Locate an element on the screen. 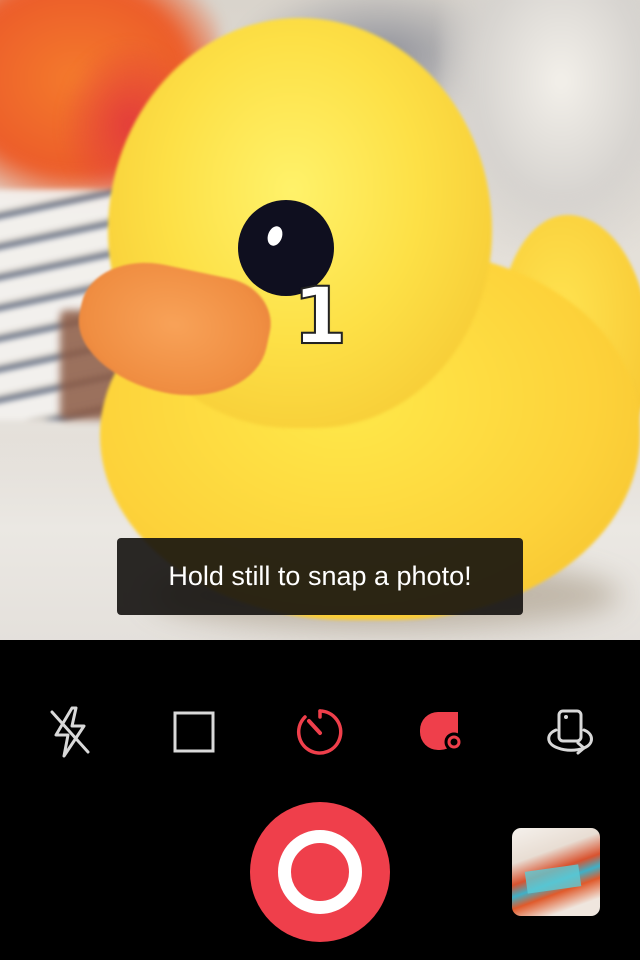 The width and height of the screenshot is (640, 960). square-crop-icon is located at coordinates (194, 732).